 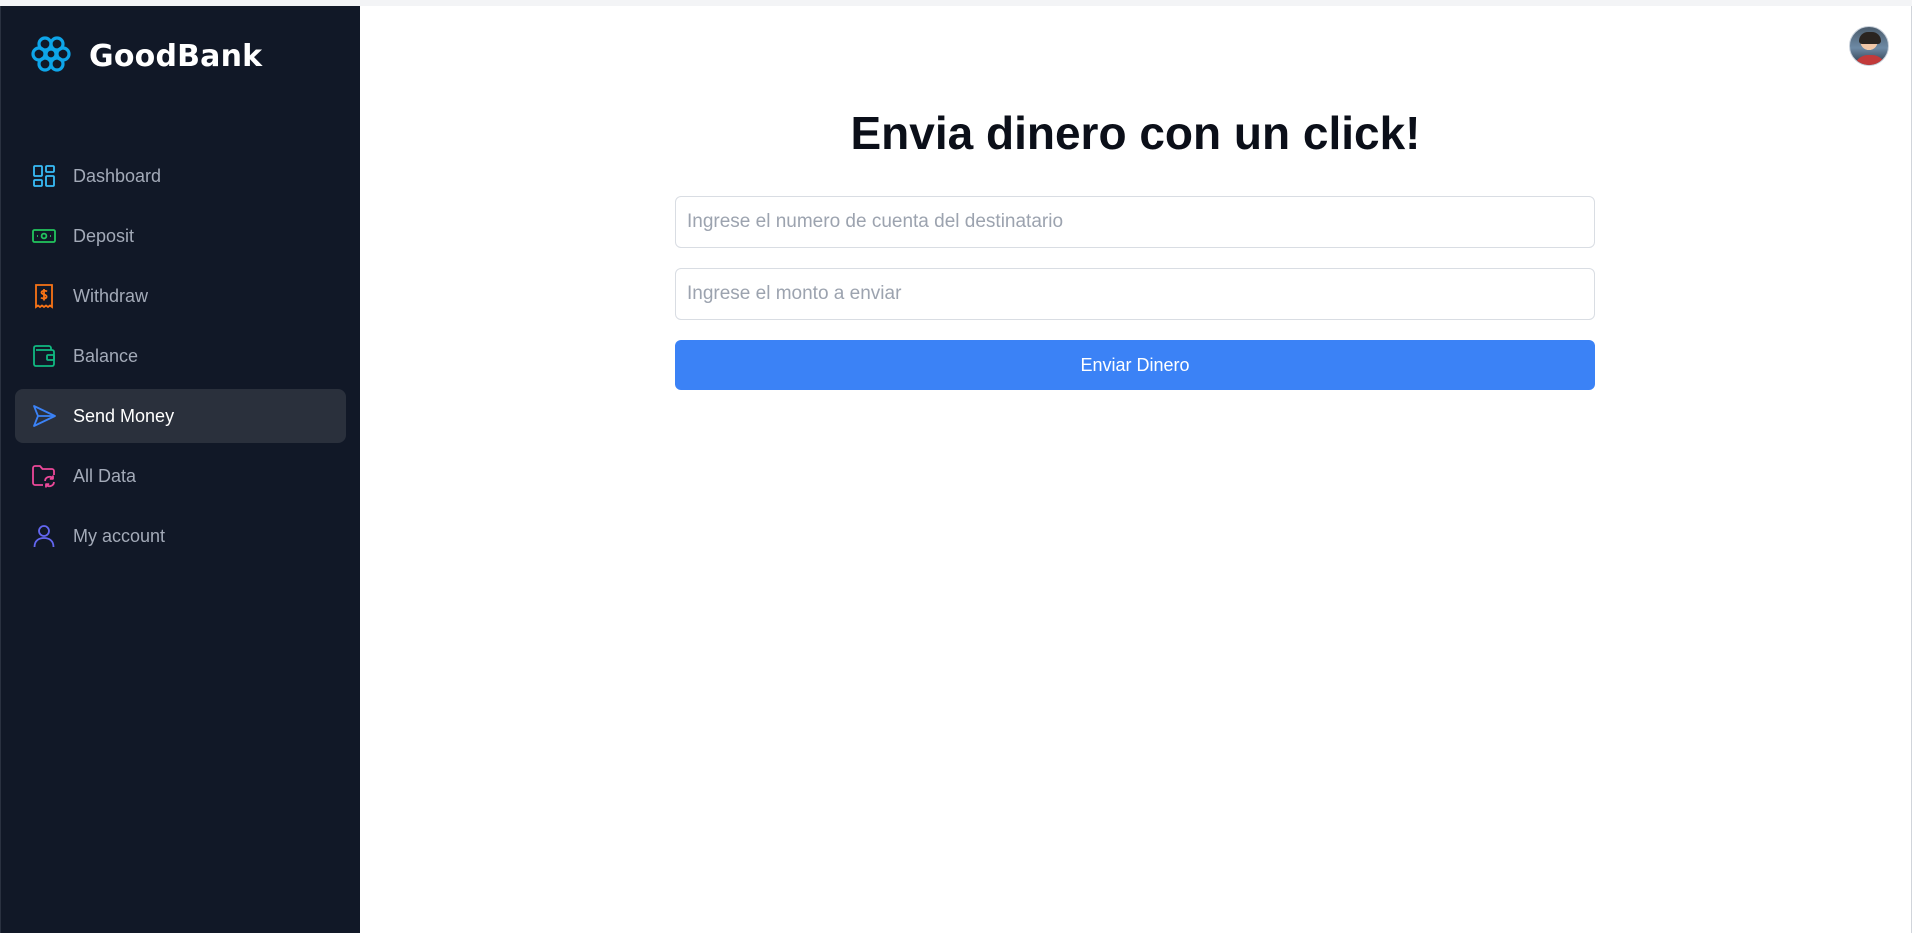 What do you see at coordinates (1135, 365) in the screenshot?
I see `send-money-button: Enviar Dinero` at bounding box center [1135, 365].